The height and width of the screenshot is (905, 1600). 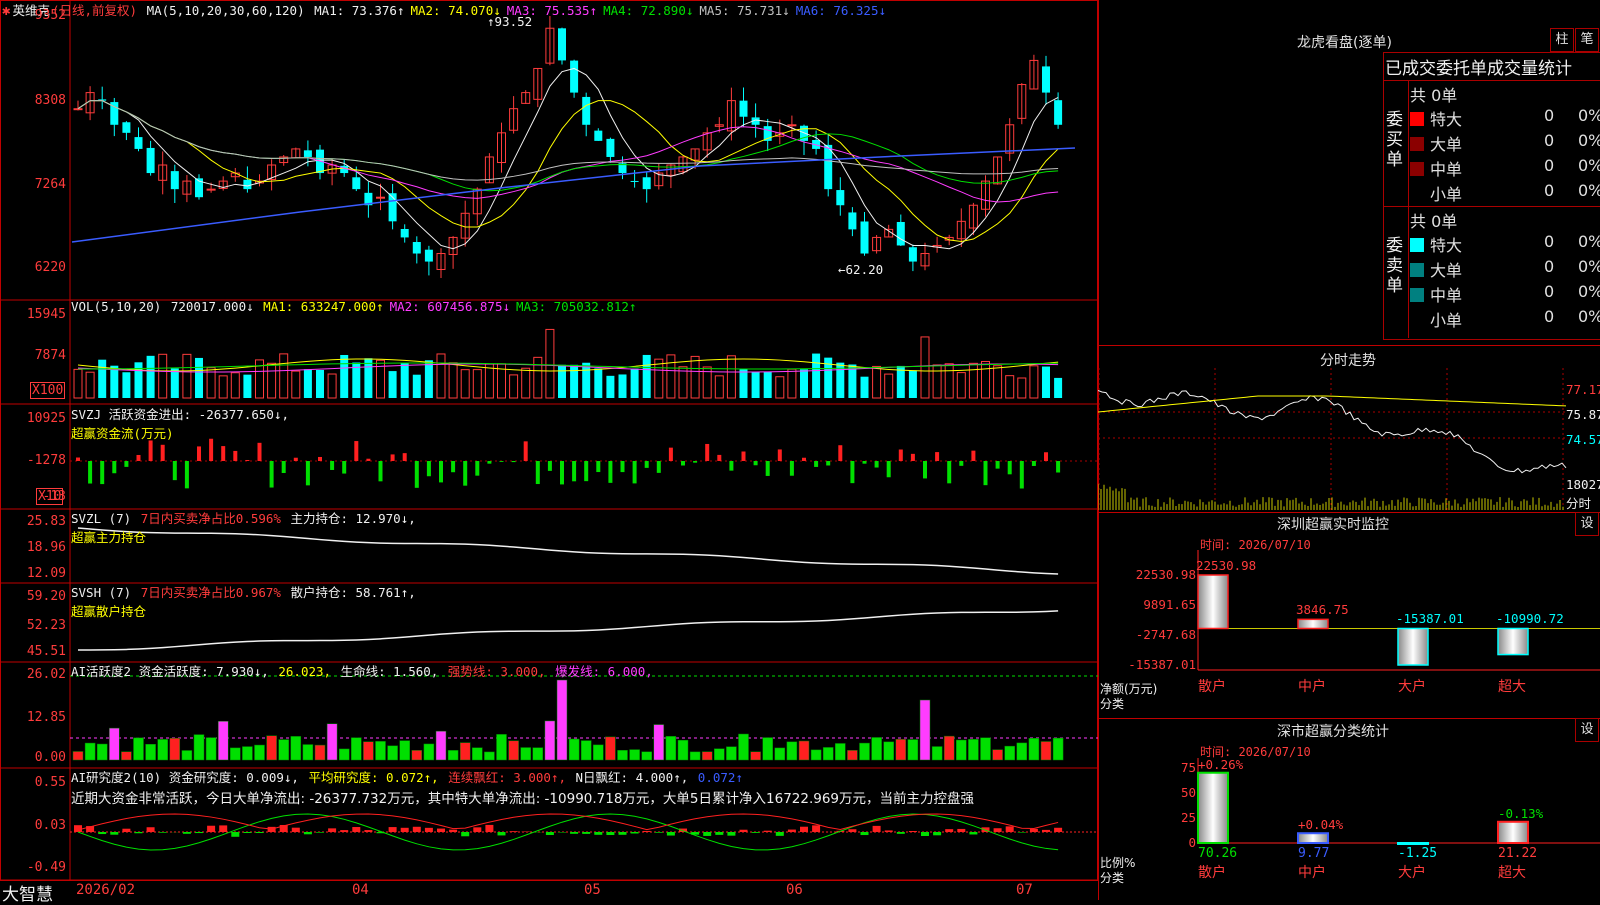 What do you see at coordinates (1313, 853) in the screenshot?
I see `classify-value-label: 9.77` at bounding box center [1313, 853].